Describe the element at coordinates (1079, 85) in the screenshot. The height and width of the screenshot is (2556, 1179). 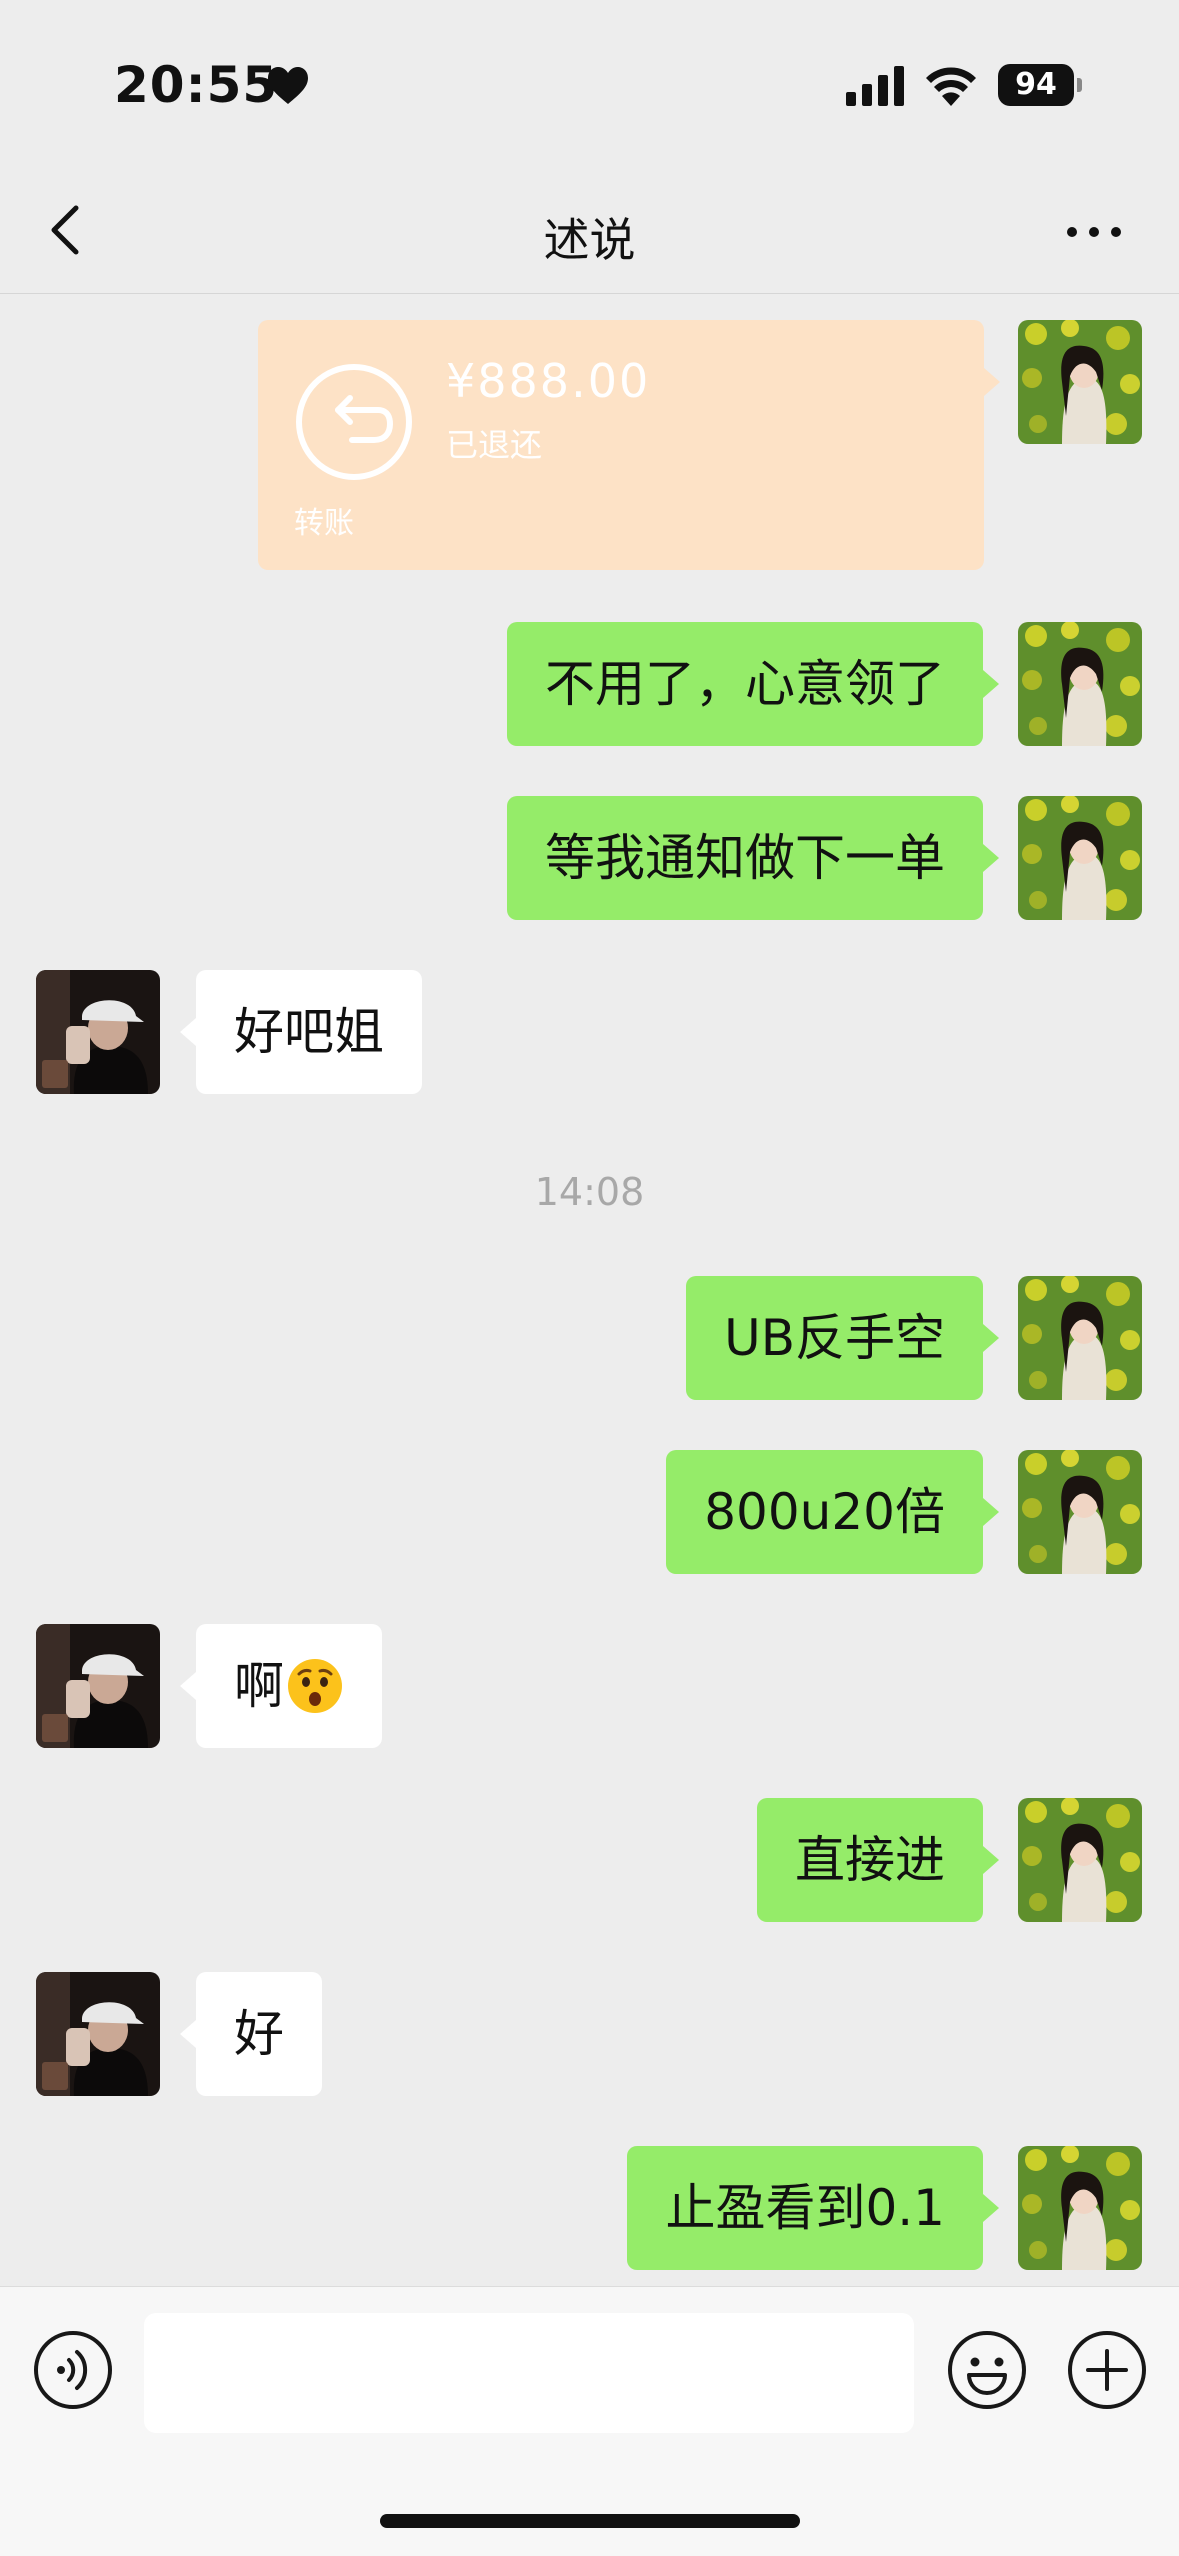
I see `battery-nub` at that location.